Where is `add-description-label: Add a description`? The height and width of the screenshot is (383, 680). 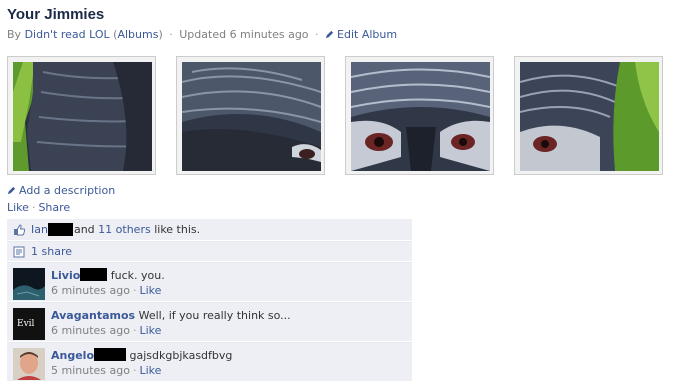 add-description-label: Add a description is located at coordinates (67, 190).